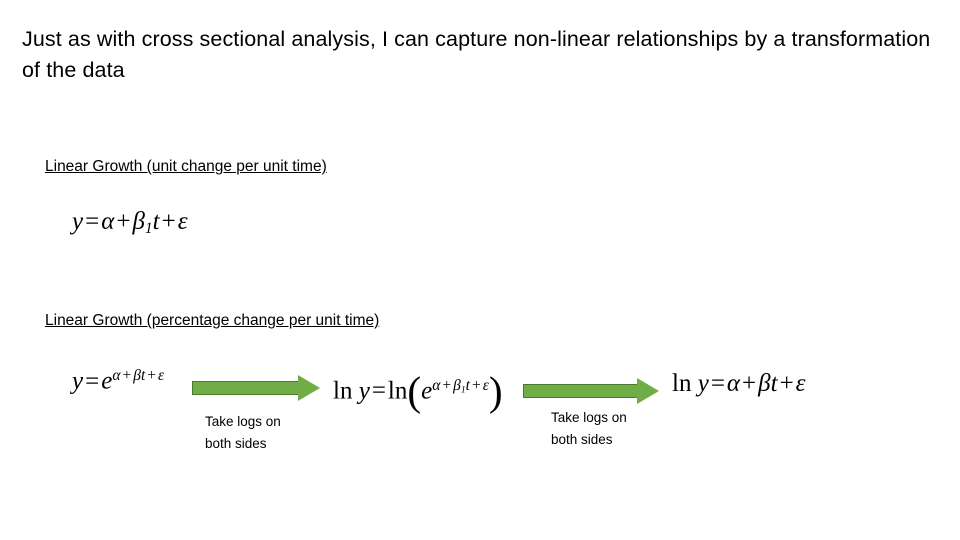  Describe the element at coordinates (243, 433) in the screenshot. I see `arrow-label-take-logs-1: Take logs on both sides` at that location.